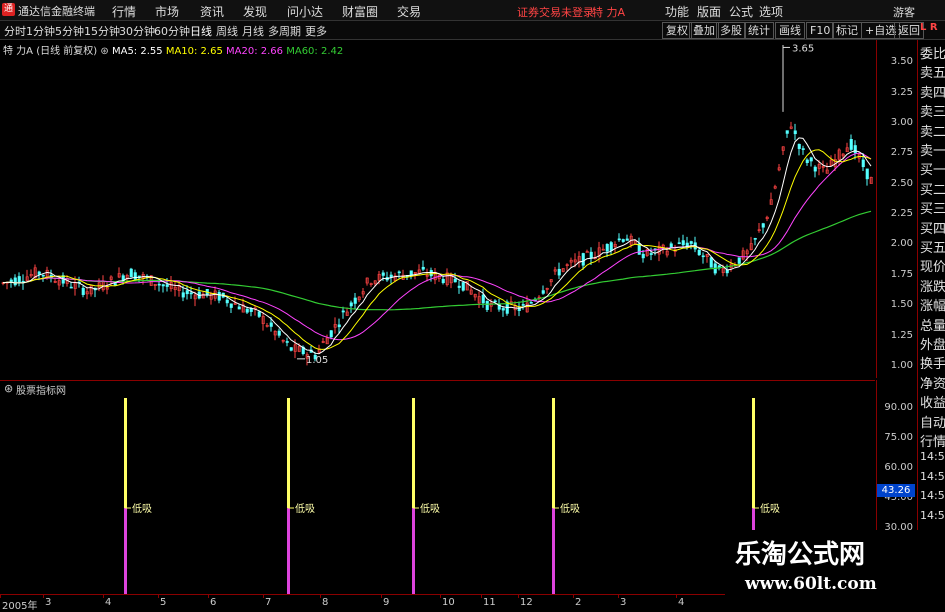 The image size is (945, 612). I want to click on period-more: 更多, so click(316, 31).